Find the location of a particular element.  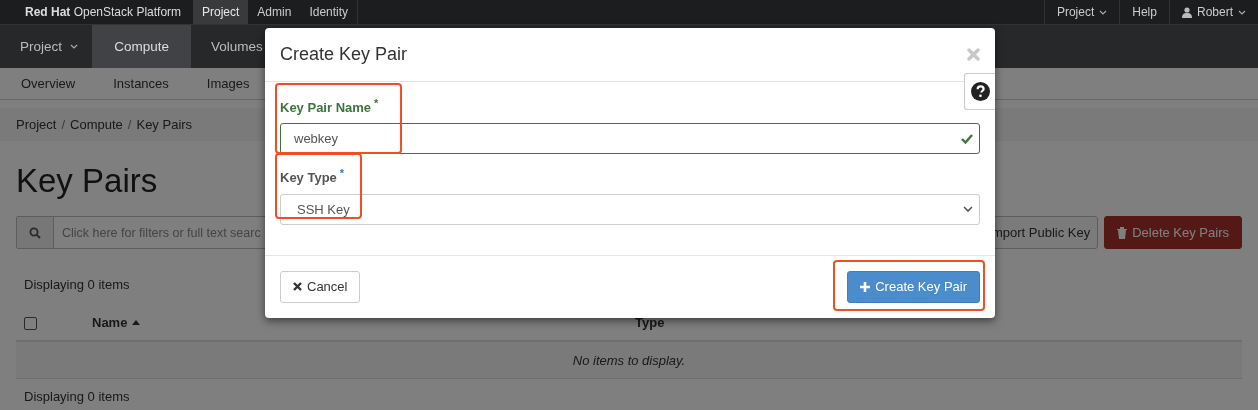

nav-tab: Project is located at coordinates (221, 12).